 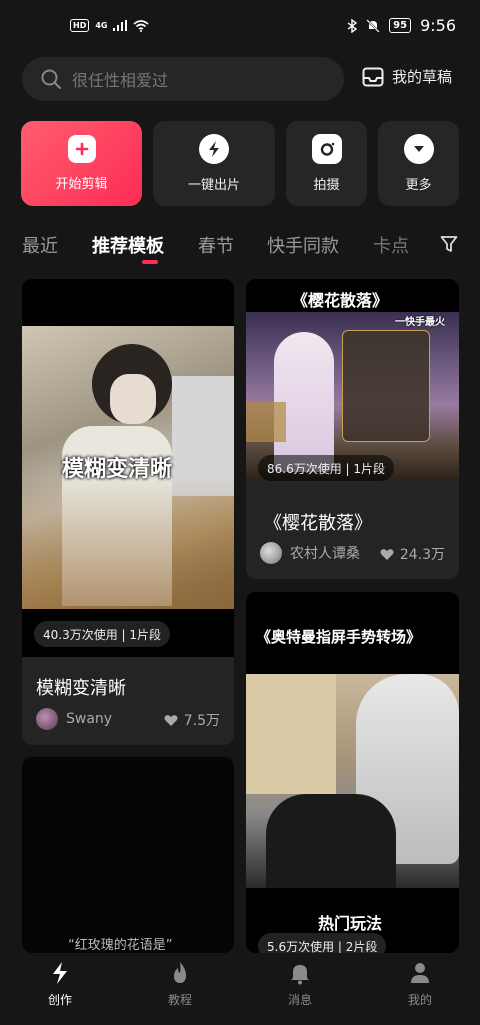 I want to click on tab-kuaishou-same: 快手同款, so click(x=303, y=245).